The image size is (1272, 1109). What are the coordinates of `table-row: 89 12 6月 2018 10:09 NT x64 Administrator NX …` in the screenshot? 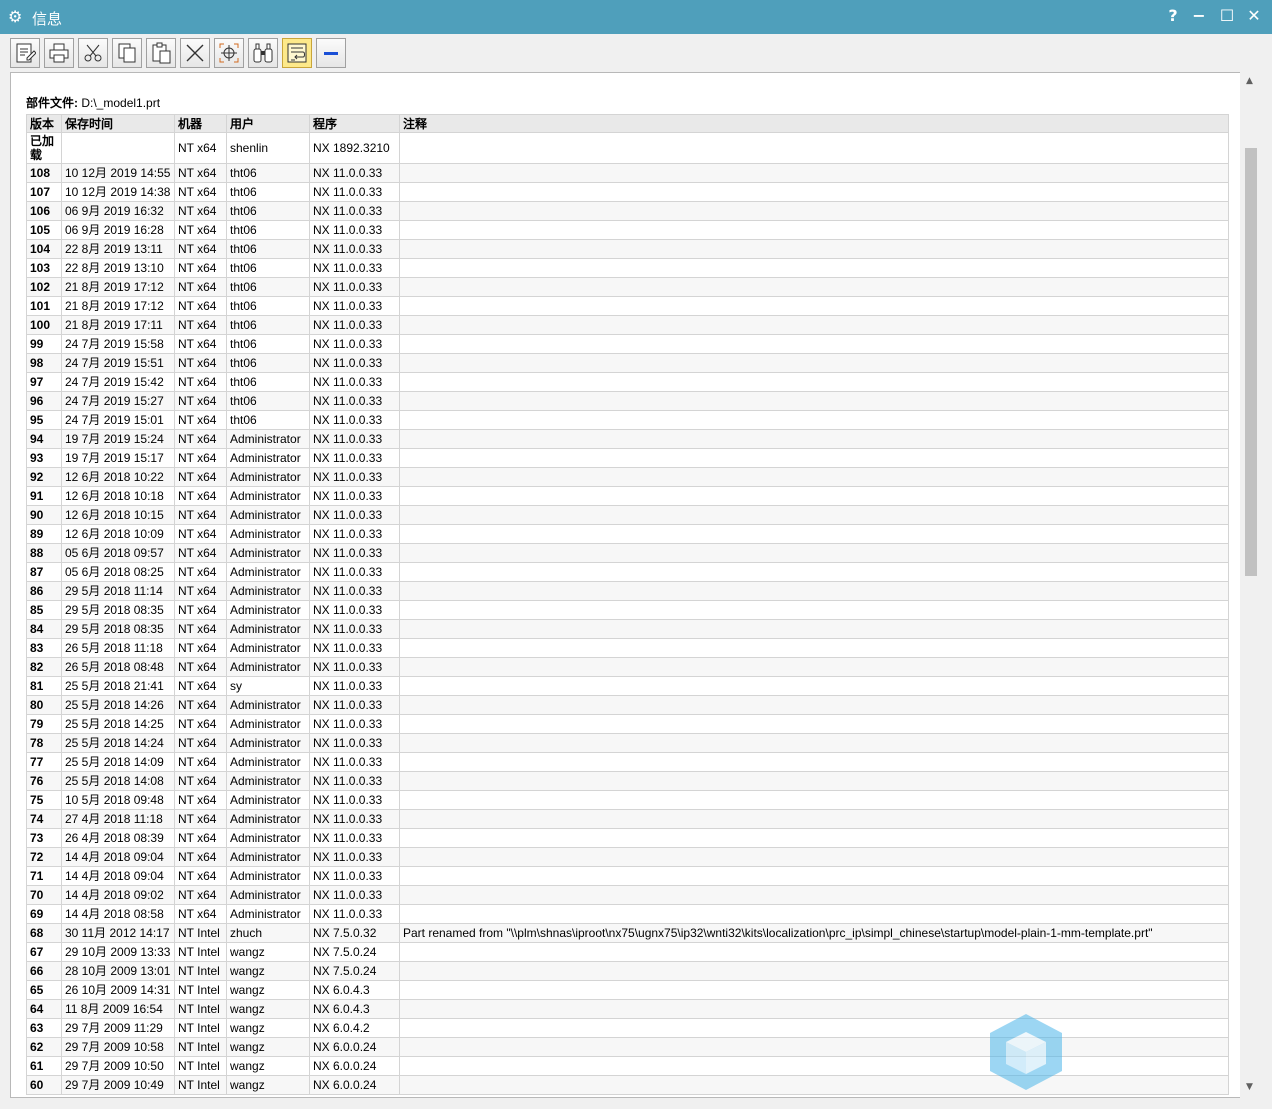 It's located at (627, 534).